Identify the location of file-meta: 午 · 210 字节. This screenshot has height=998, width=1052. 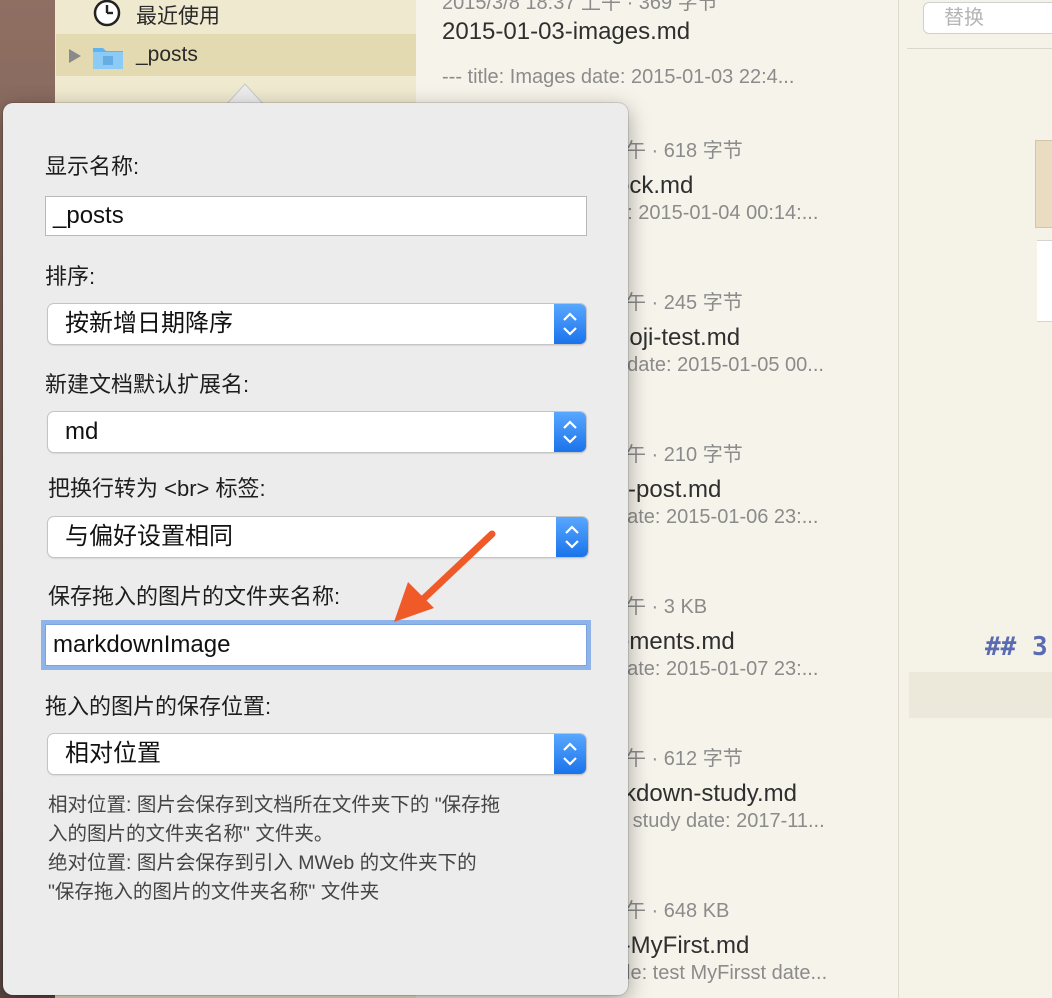
(684, 455).